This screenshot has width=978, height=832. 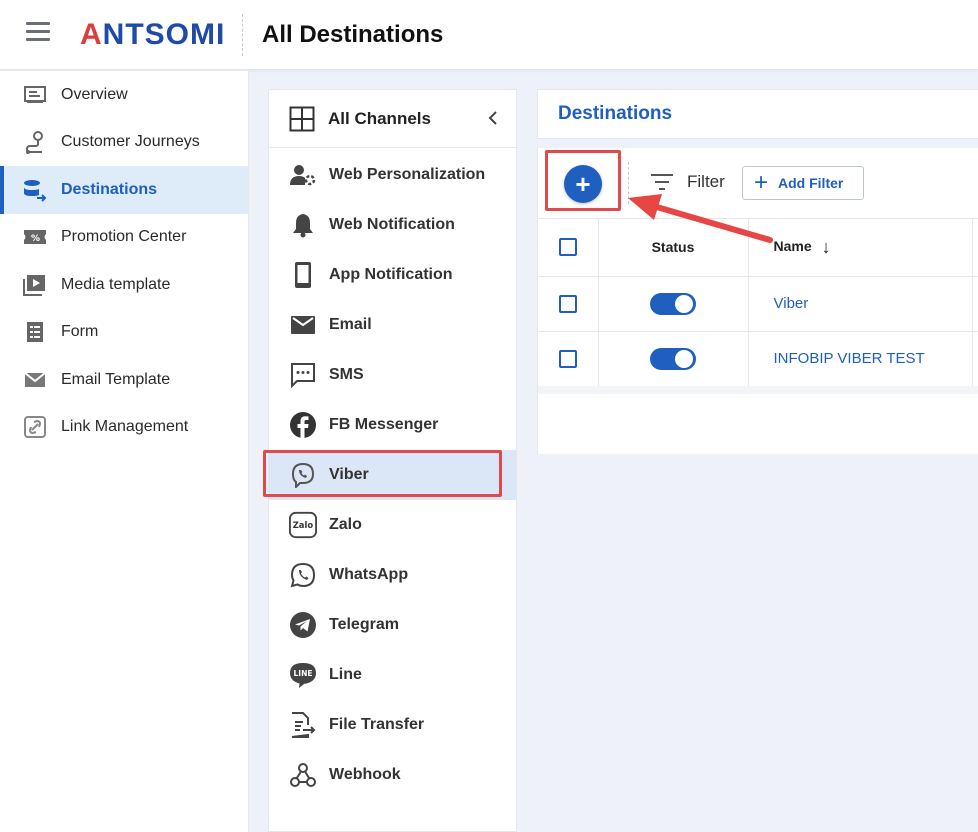 I want to click on channel-app-notification: App Notification, so click(x=392, y=275).